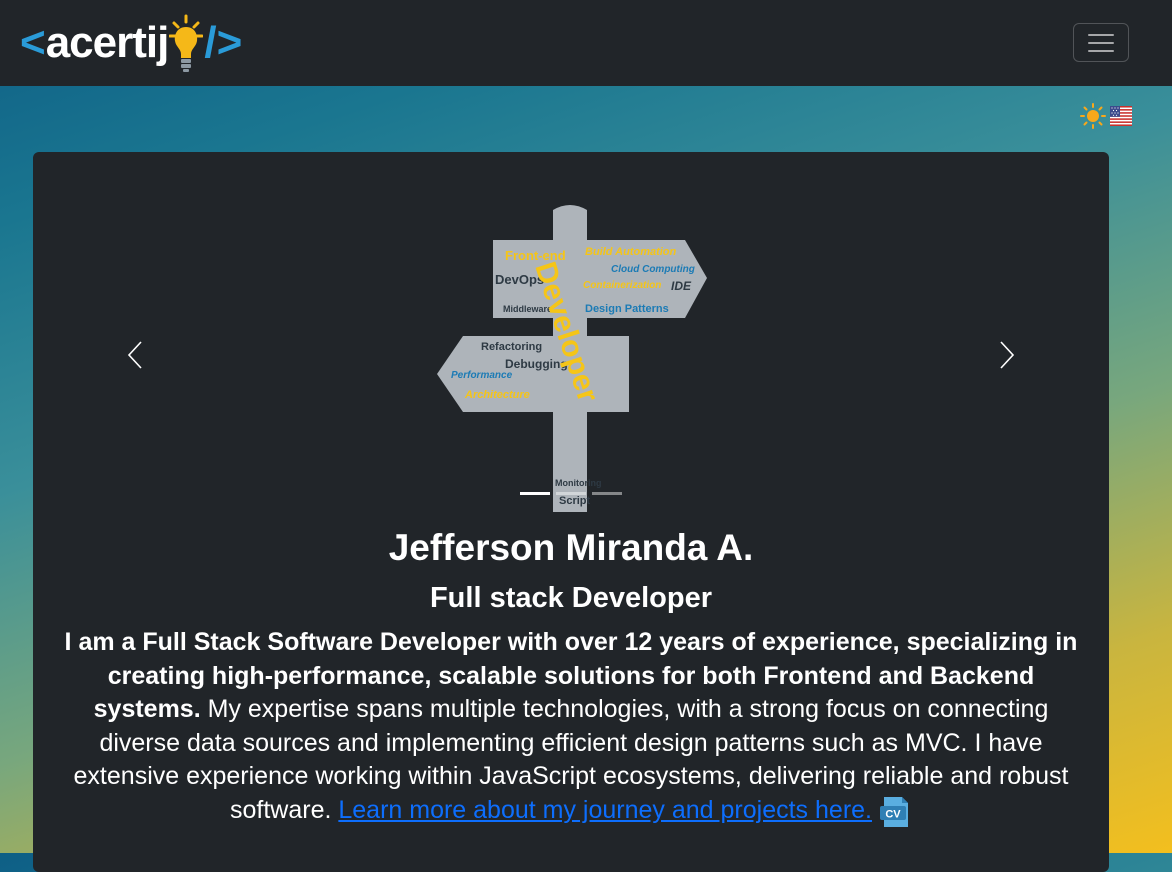  Describe the element at coordinates (575, 501) in the screenshot. I see `svg-text: Script` at that location.